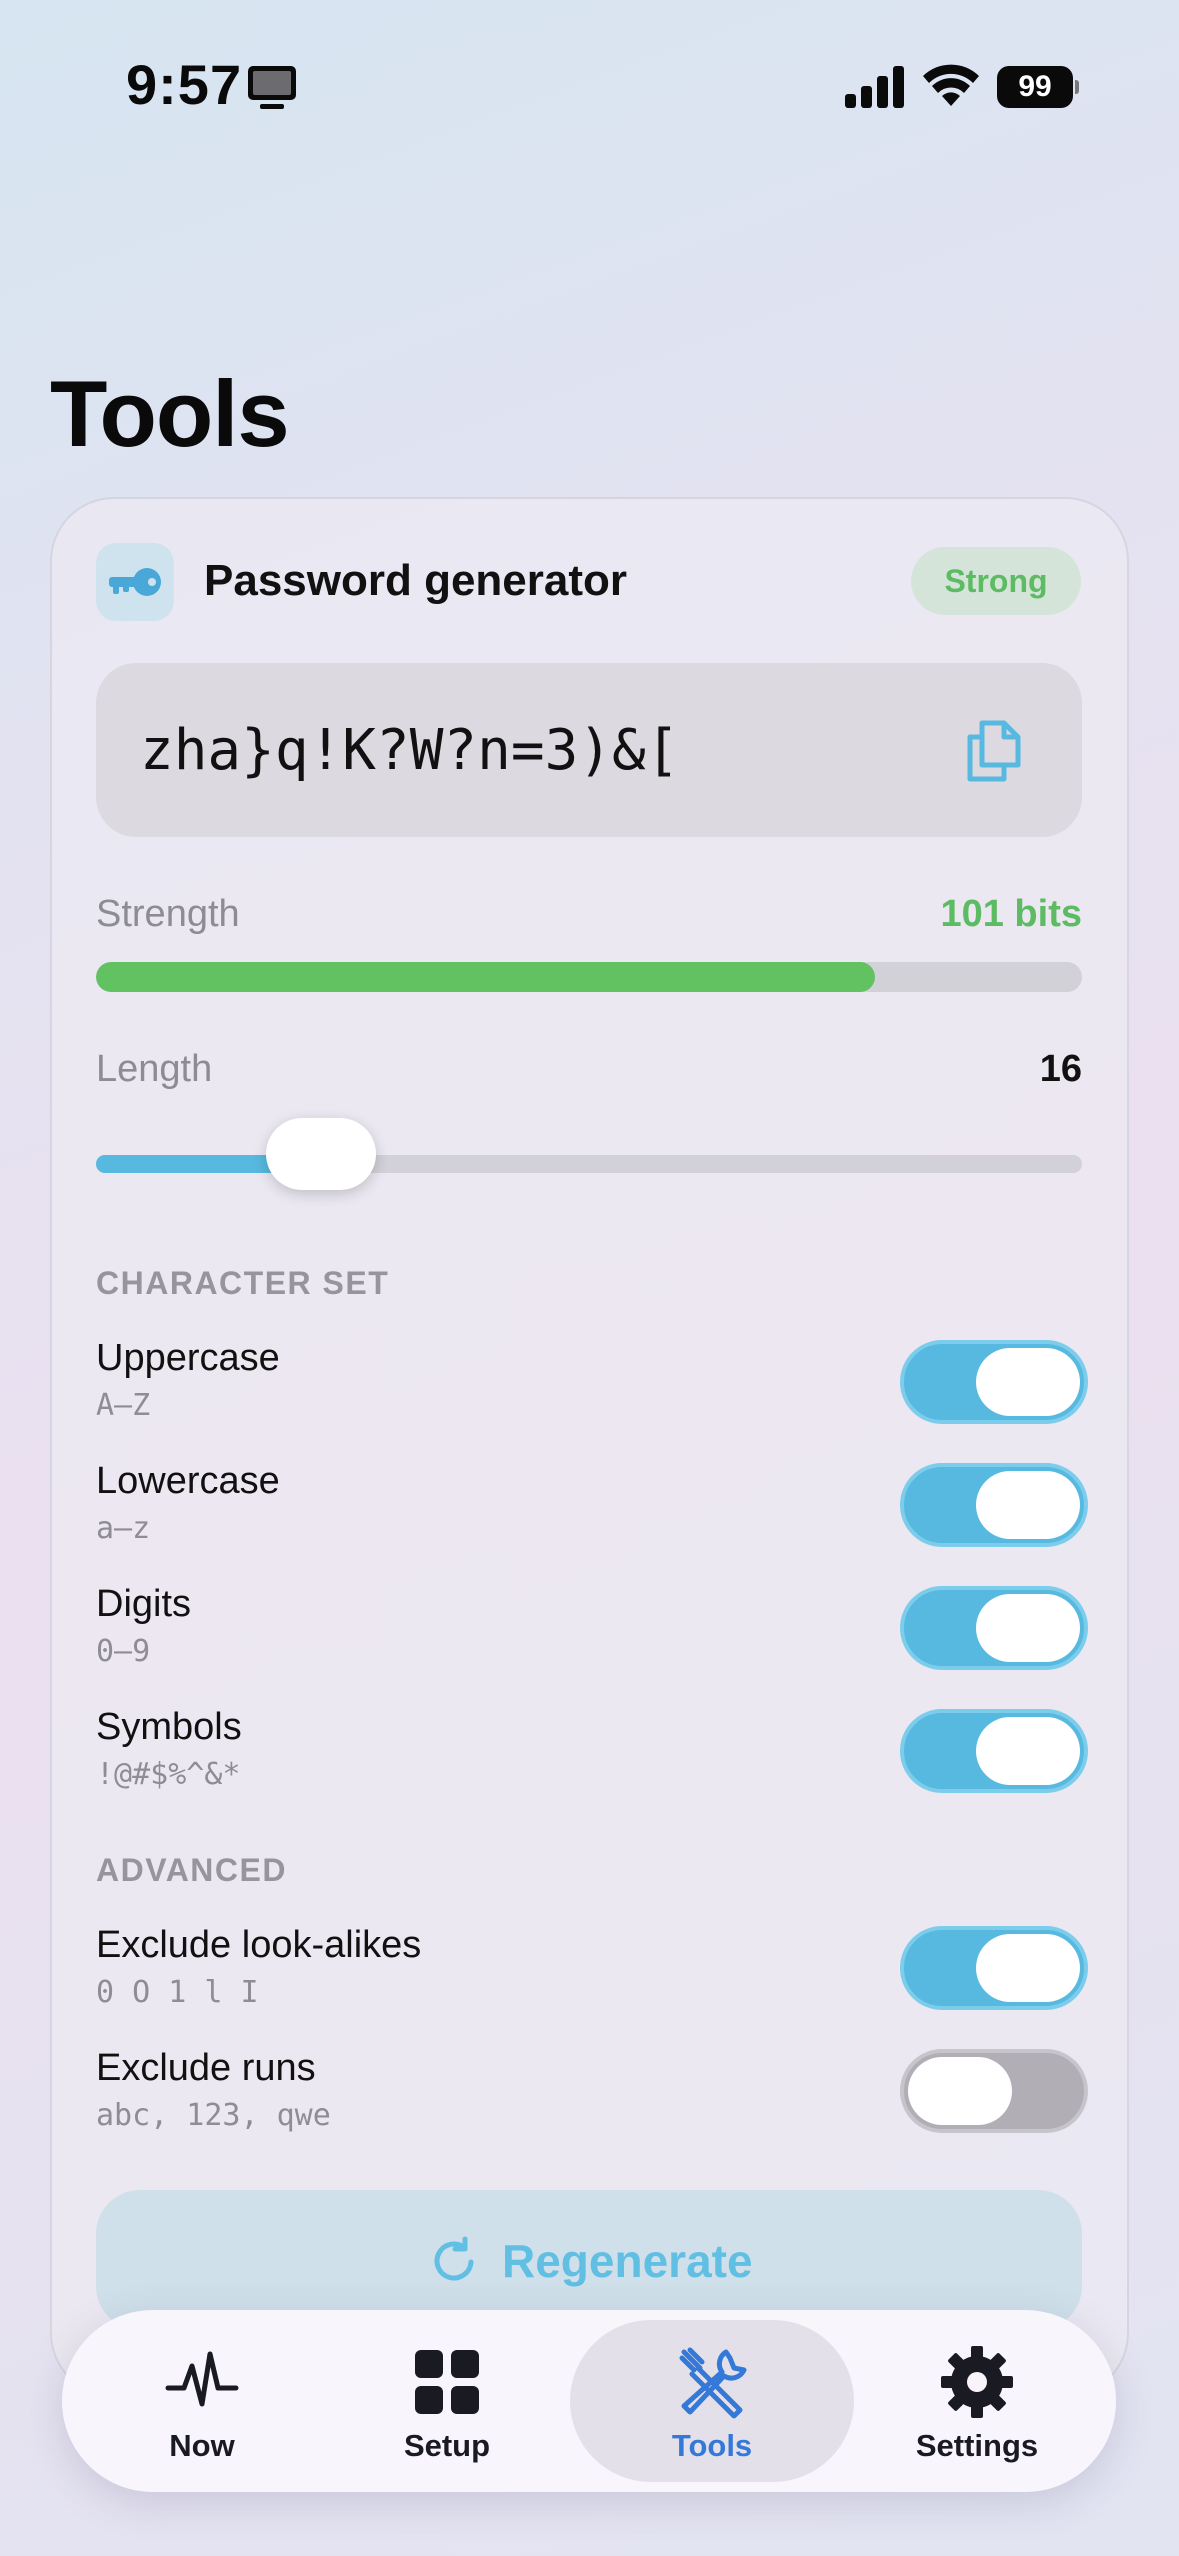  What do you see at coordinates (188, 1358) in the screenshot?
I see `uppercase-title: Uppercase` at bounding box center [188, 1358].